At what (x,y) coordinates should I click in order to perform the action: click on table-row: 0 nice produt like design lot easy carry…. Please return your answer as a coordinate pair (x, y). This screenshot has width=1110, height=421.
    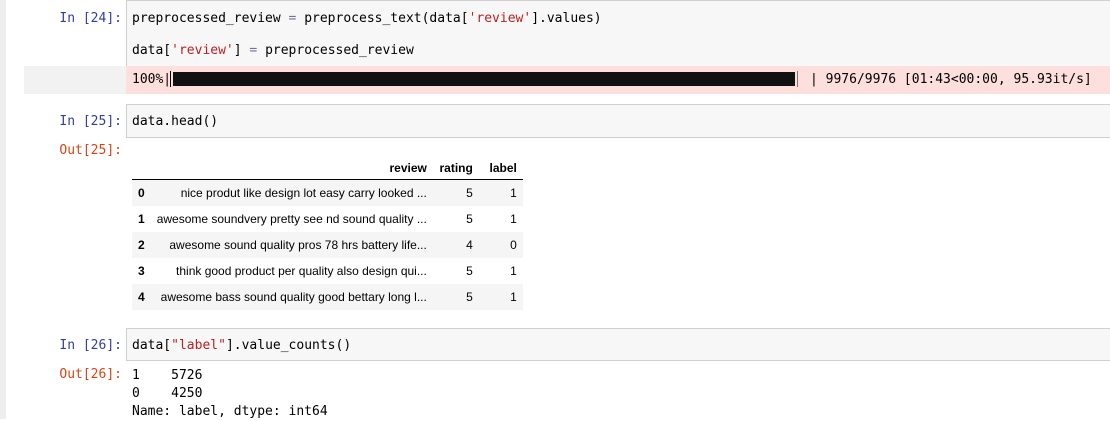
    Looking at the image, I should click on (327, 192).